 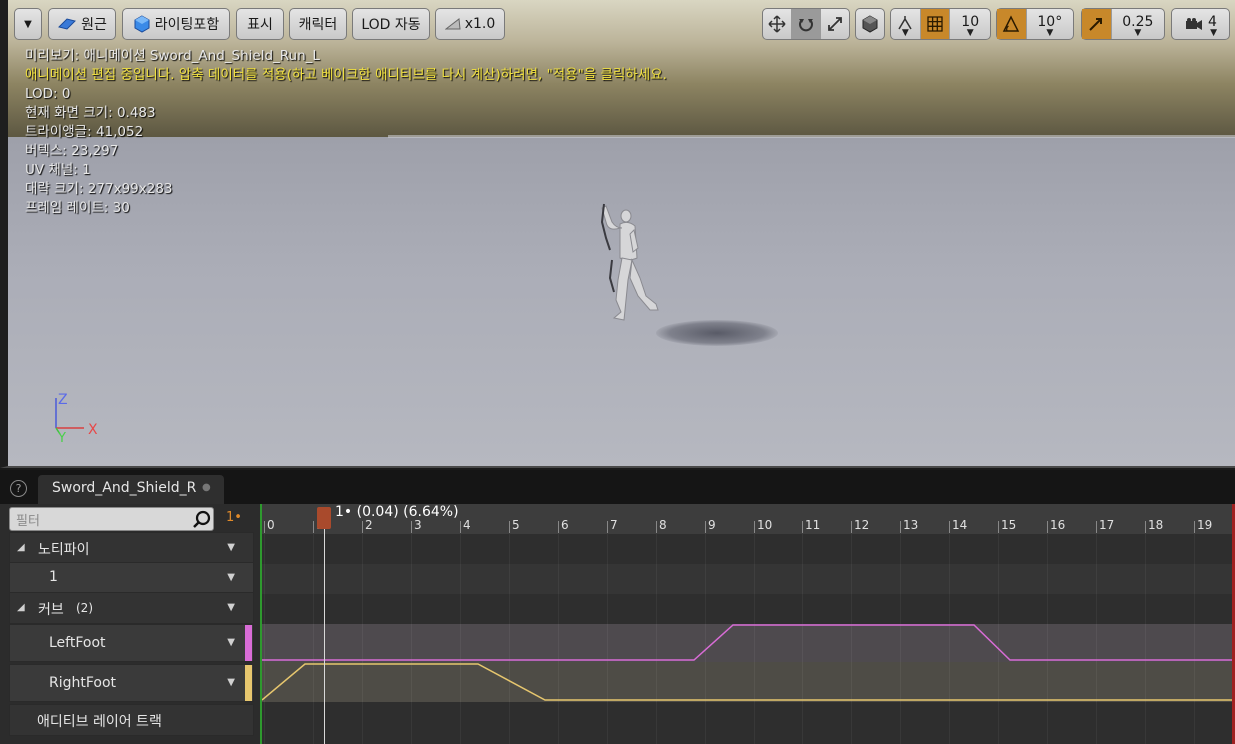 What do you see at coordinates (717, 333) in the screenshot?
I see `character-shadow` at bounding box center [717, 333].